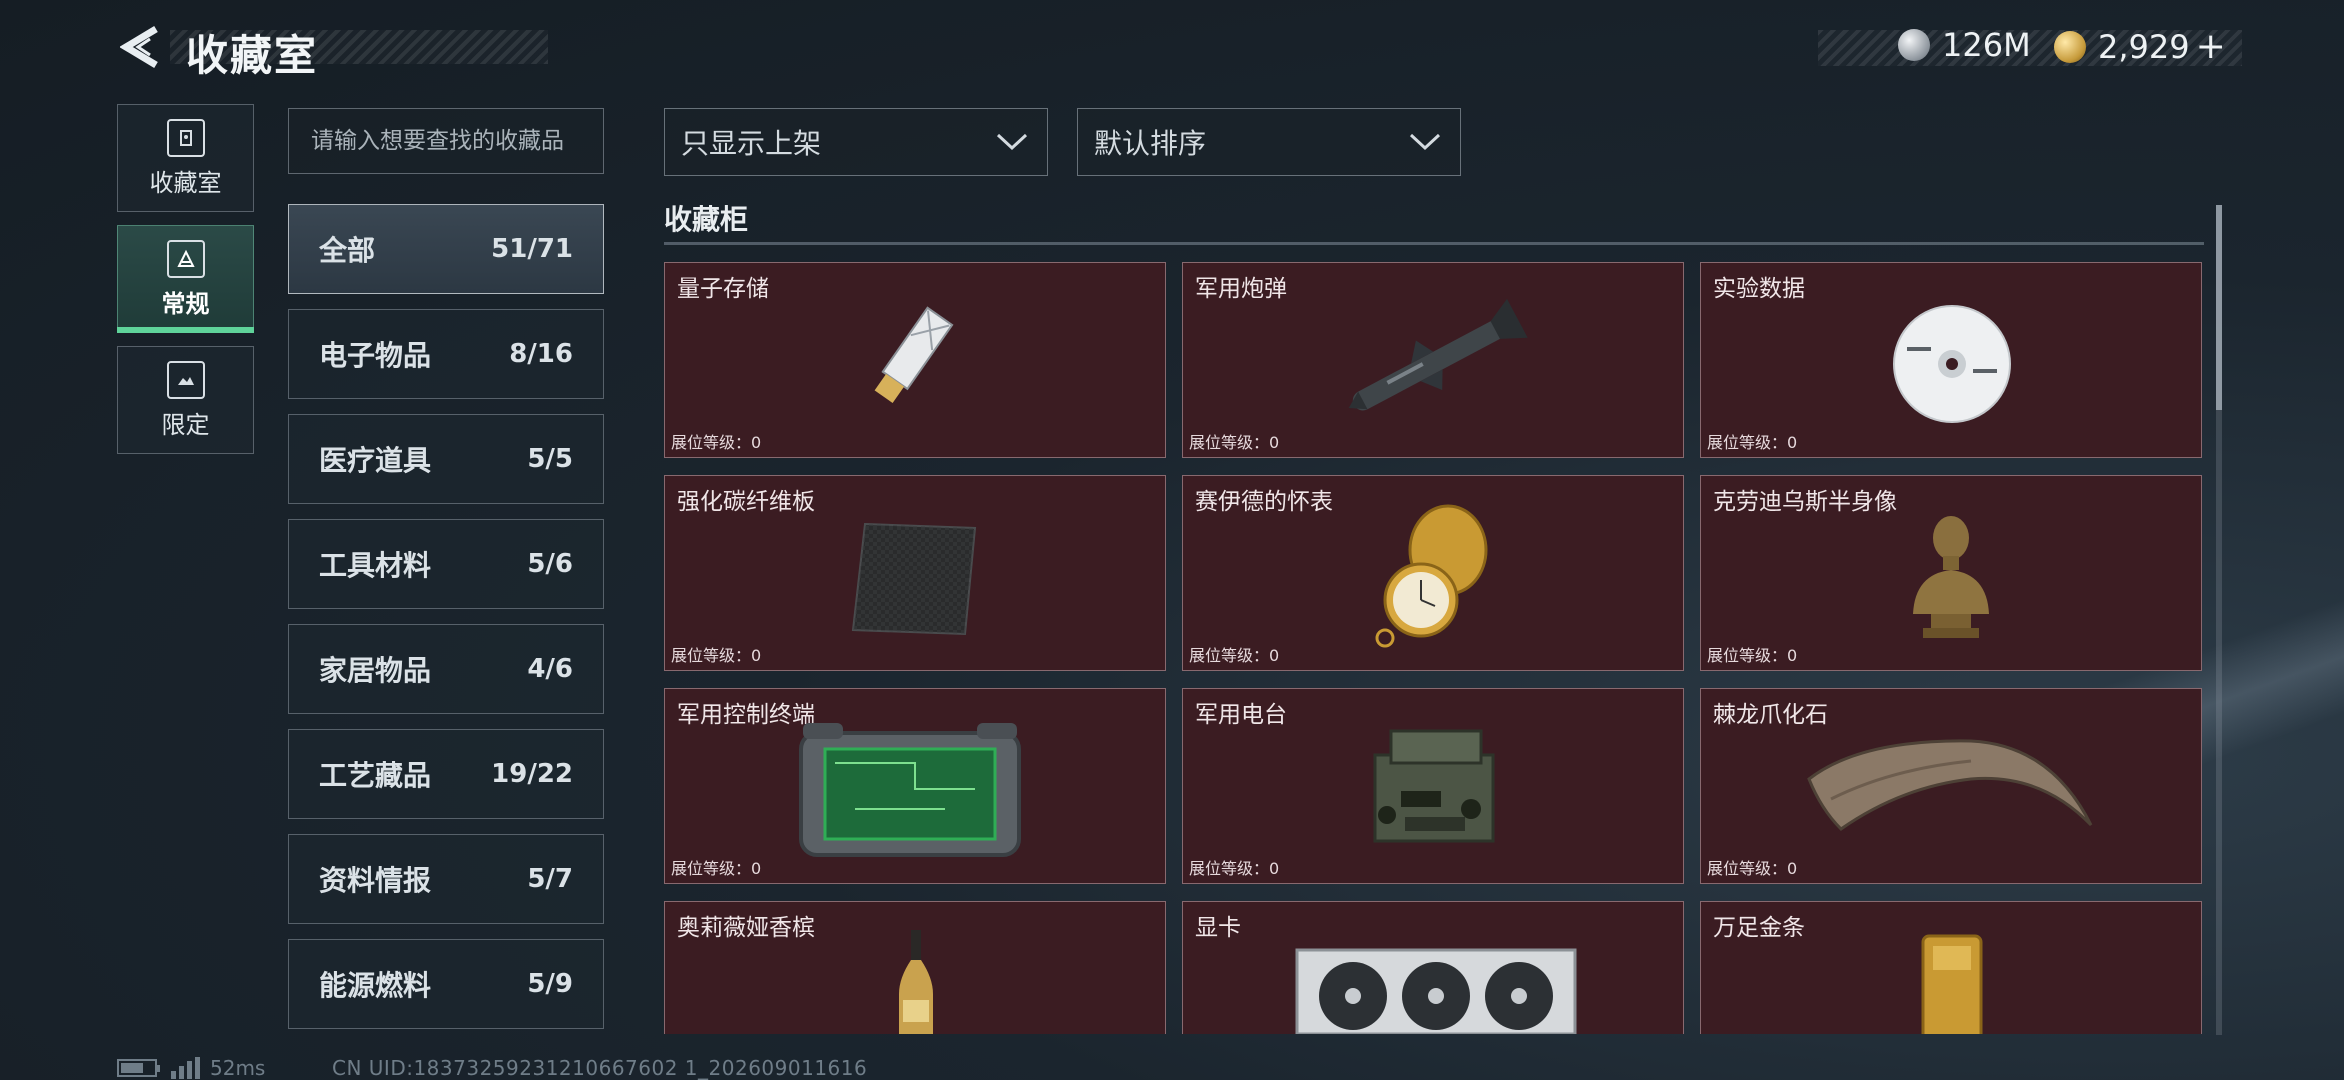 This screenshot has width=2344, height=1080. What do you see at coordinates (446, 141) in the screenshot?
I see `search-input: 请输入想要查找的收藏品` at bounding box center [446, 141].